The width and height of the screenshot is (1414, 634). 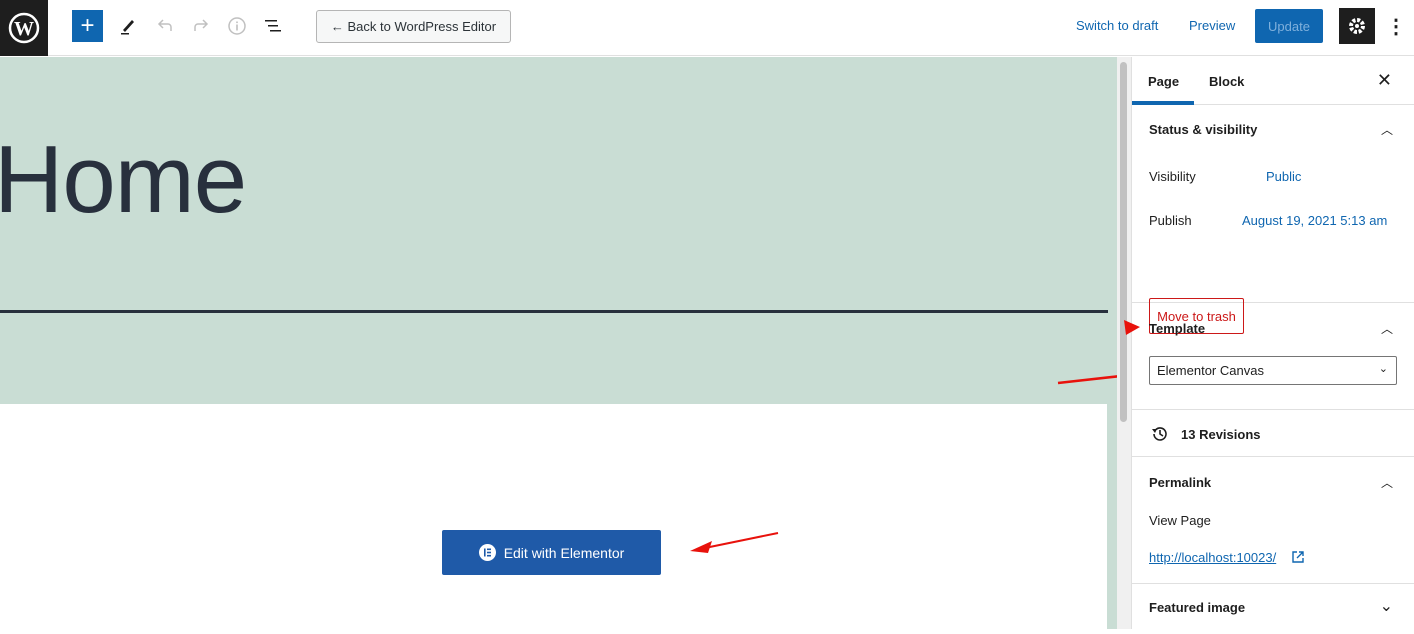 What do you see at coordinates (1298, 557) in the screenshot?
I see `external-link-icon` at bounding box center [1298, 557].